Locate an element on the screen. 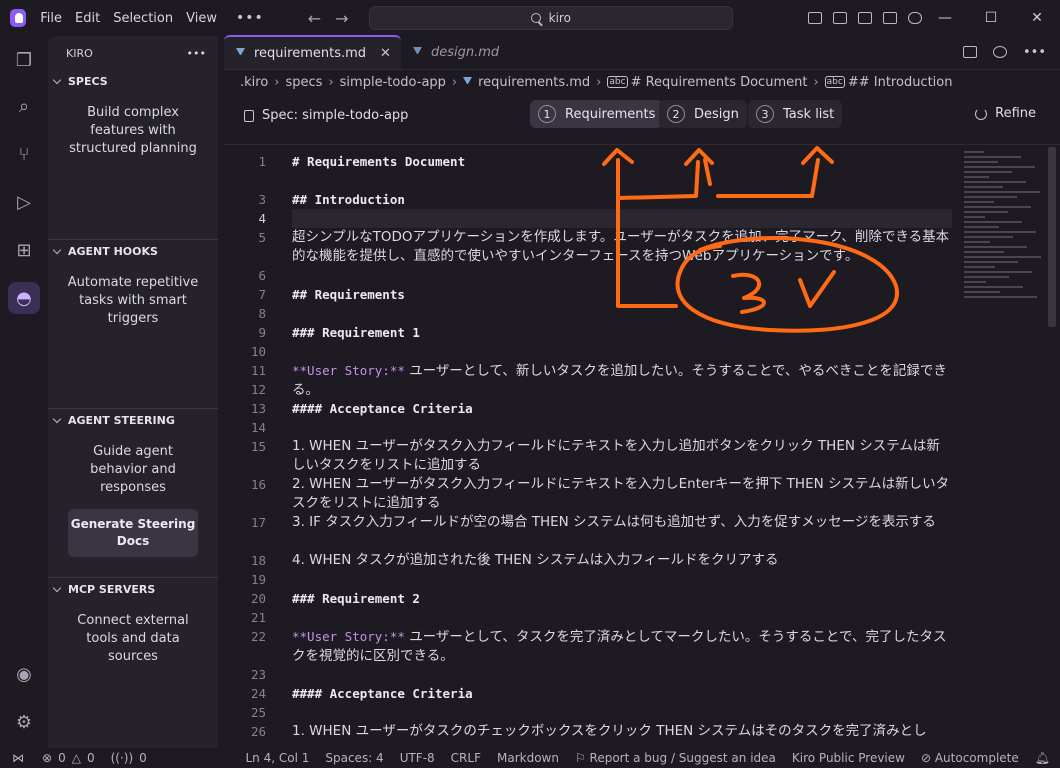  line-number: 18 is located at coordinates (258, 560).